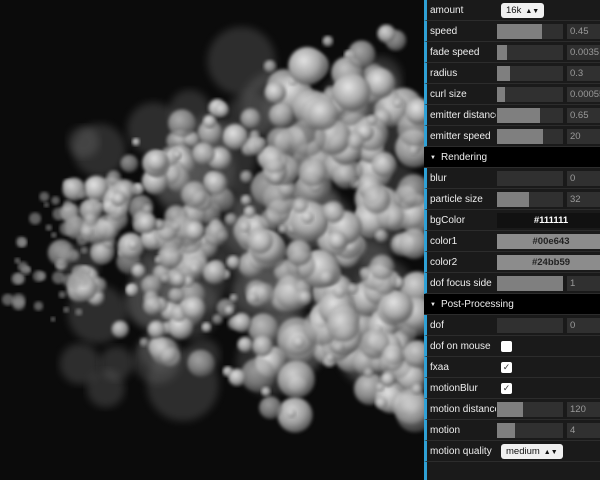 This screenshot has width=600, height=480. What do you see at coordinates (583, 136) in the screenshot?
I see `emitter-speed-input: 20` at bounding box center [583, 136].